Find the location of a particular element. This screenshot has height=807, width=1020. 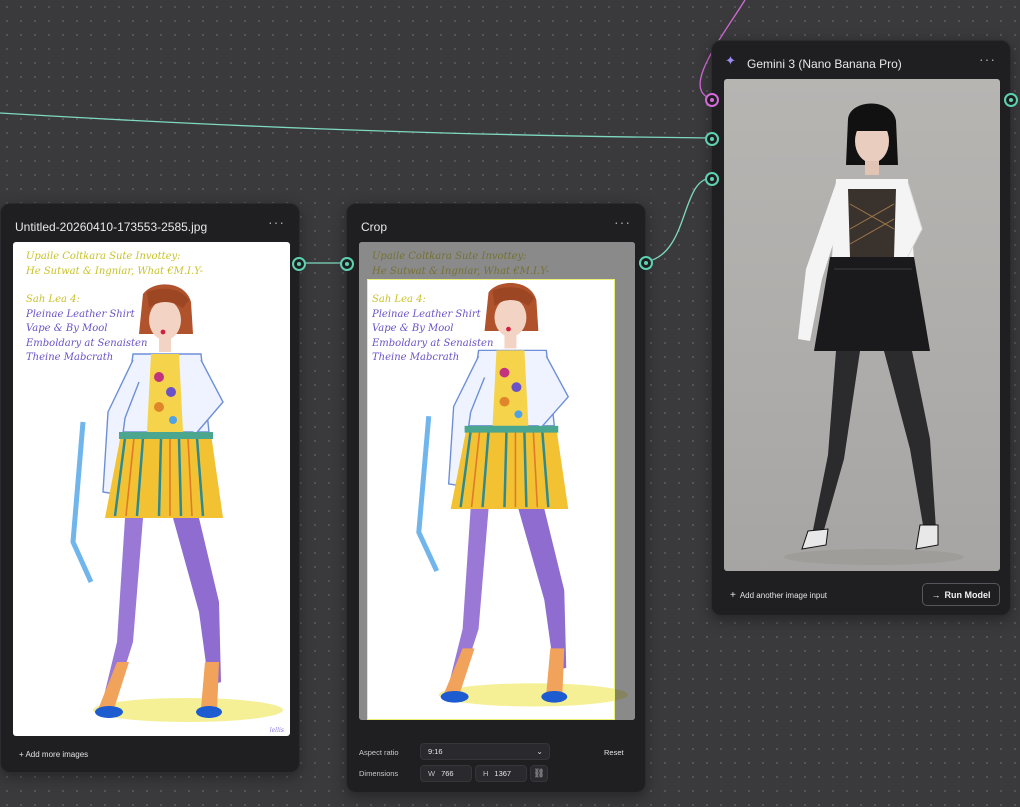

image-node-title: Untitled-20260410-173553-2585.jpg is located at coordinates (111, 227).